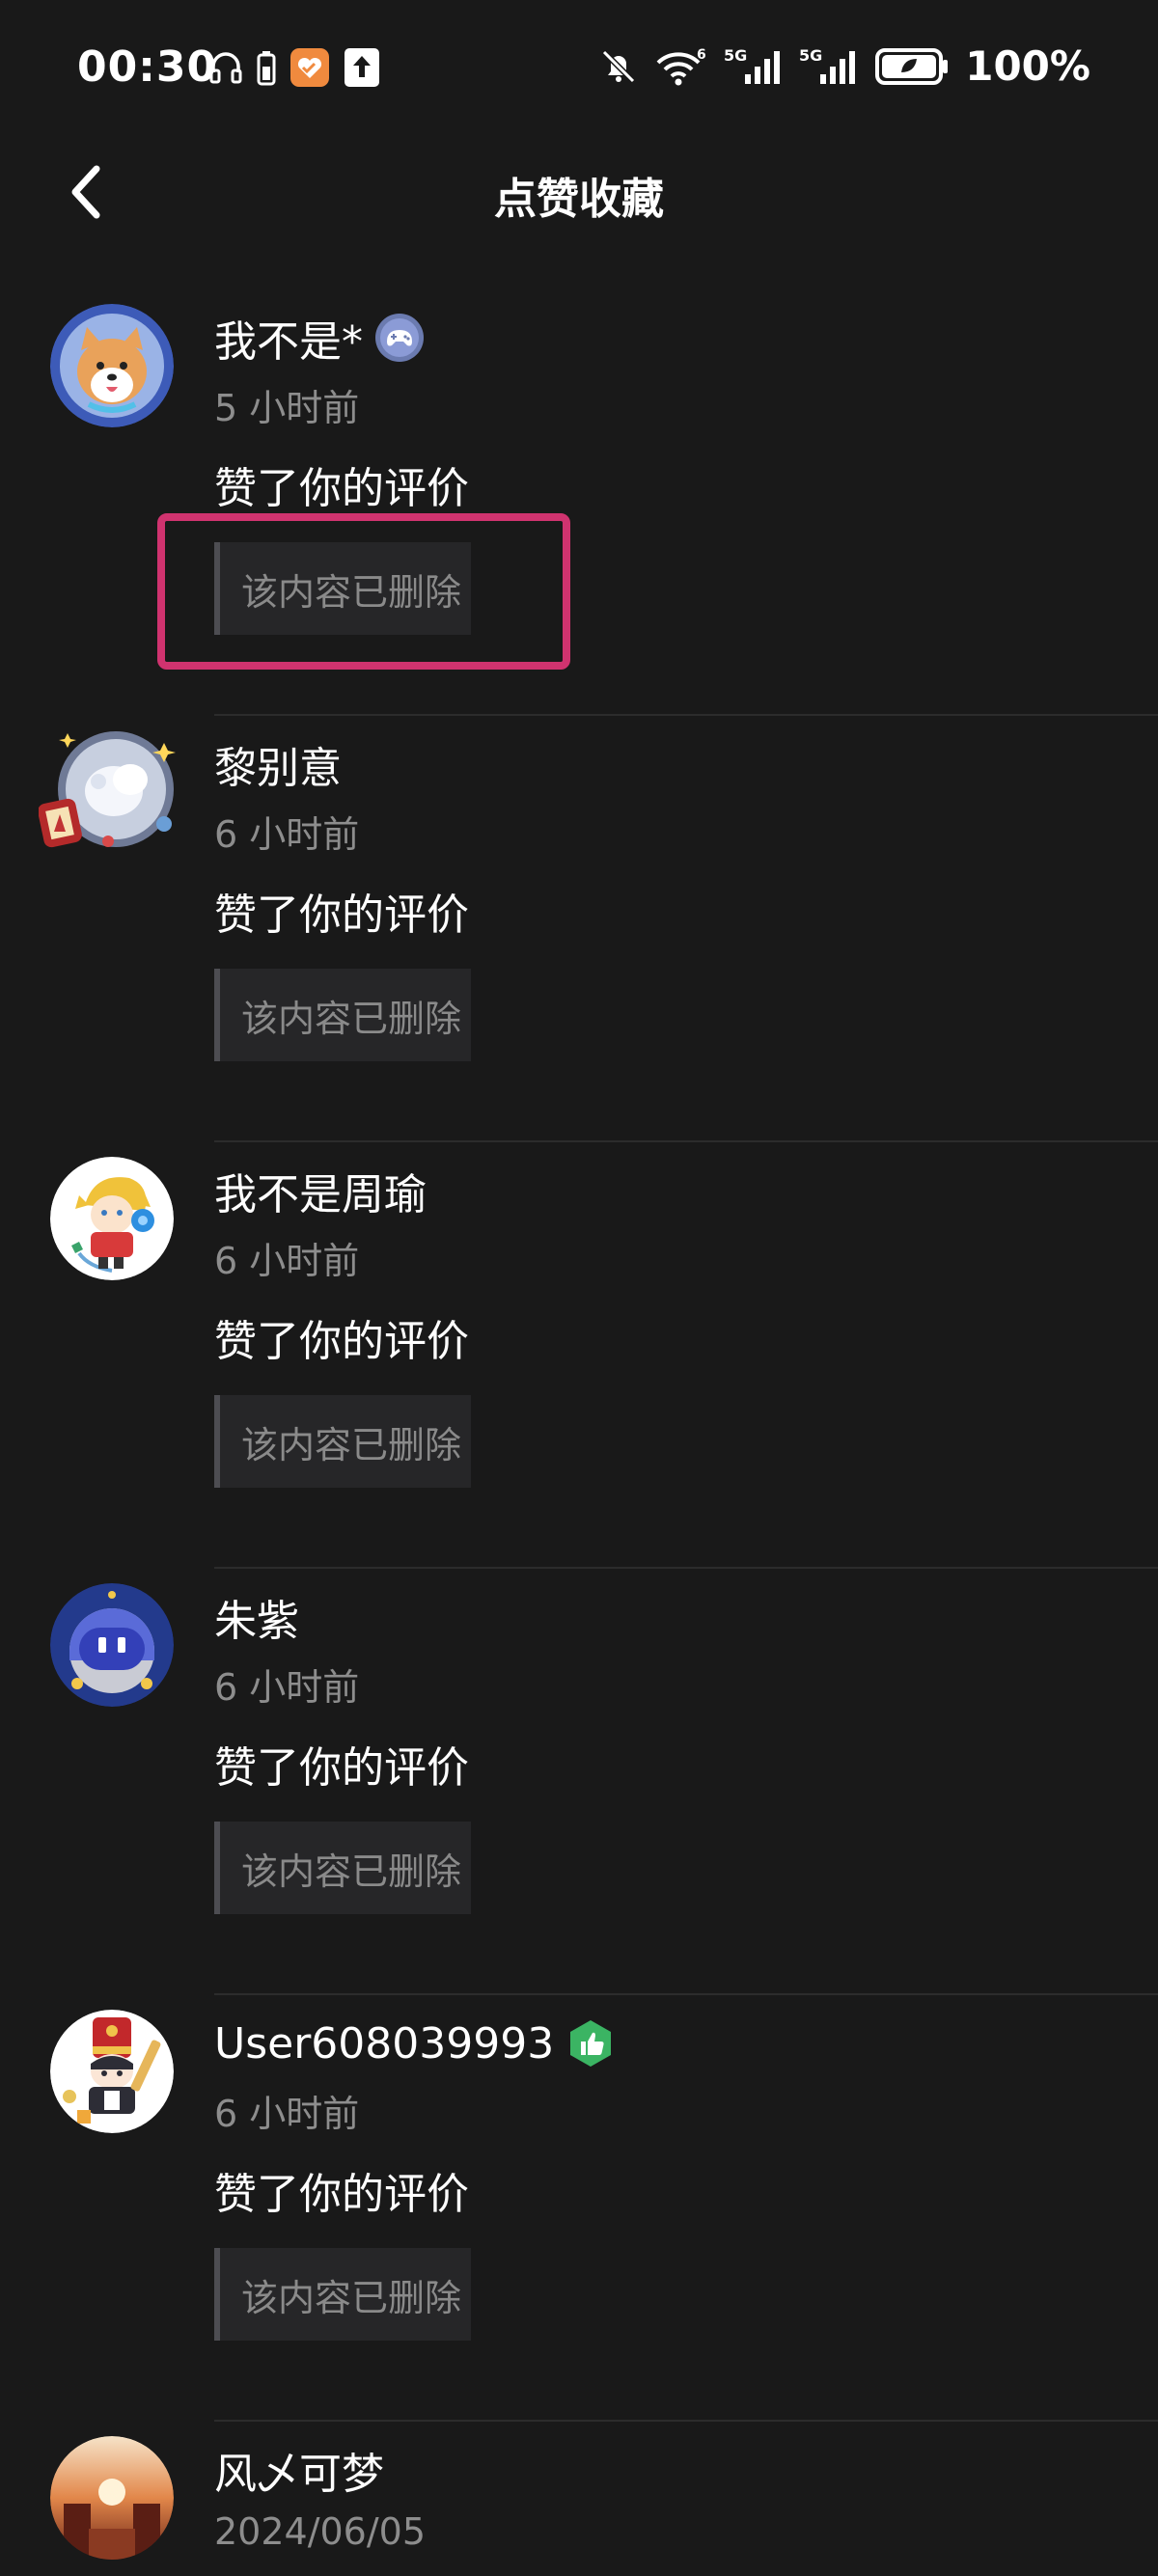  What do you see at coordinates (266, 67) in the screenshot?
I see `battery-small-icon` at bounding box center [266, 67].